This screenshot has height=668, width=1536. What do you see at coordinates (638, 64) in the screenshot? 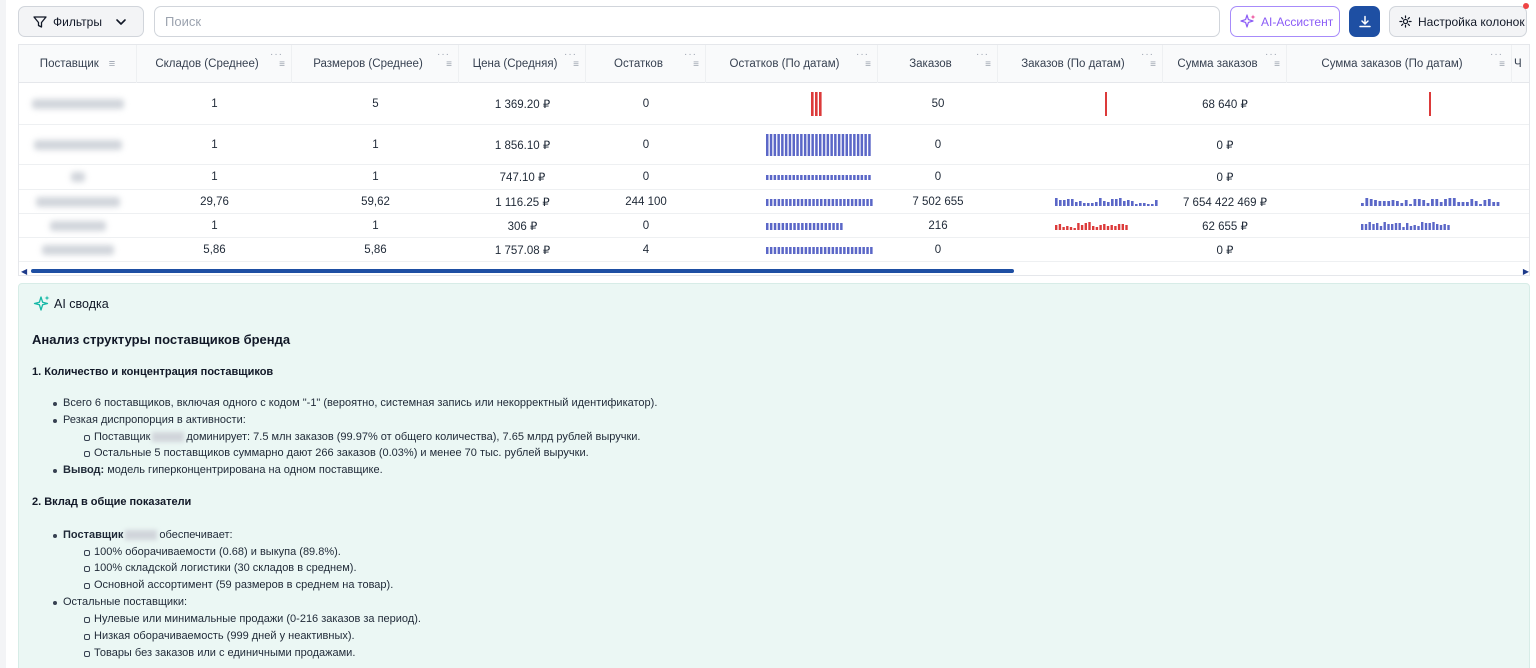
I see `col-header-label: Остатков` at bounding box center [638, 64].